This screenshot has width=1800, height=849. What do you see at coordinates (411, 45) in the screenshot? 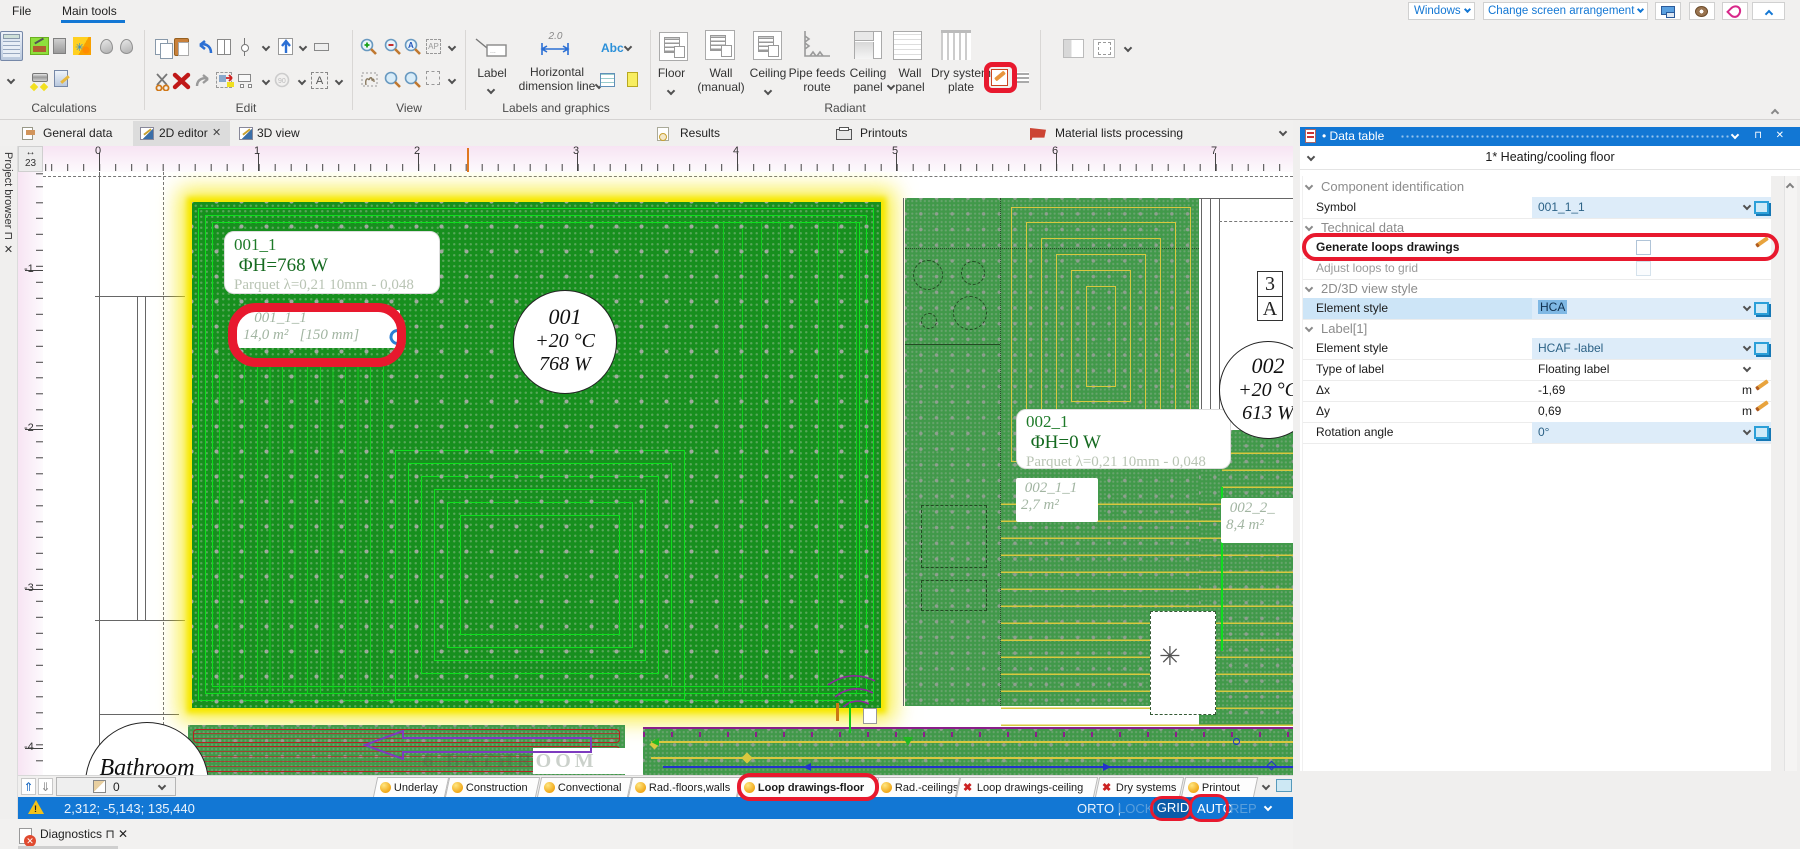
I see `svg-text: A` at bounding box center [411, 45].